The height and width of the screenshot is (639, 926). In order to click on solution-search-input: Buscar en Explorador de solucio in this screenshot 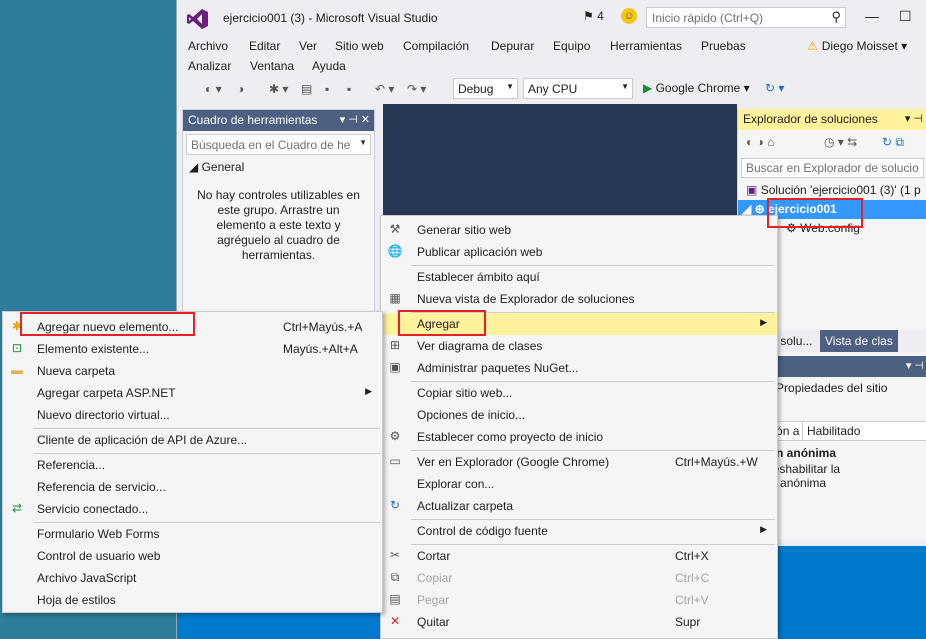, I will do `click(832, 168)`.